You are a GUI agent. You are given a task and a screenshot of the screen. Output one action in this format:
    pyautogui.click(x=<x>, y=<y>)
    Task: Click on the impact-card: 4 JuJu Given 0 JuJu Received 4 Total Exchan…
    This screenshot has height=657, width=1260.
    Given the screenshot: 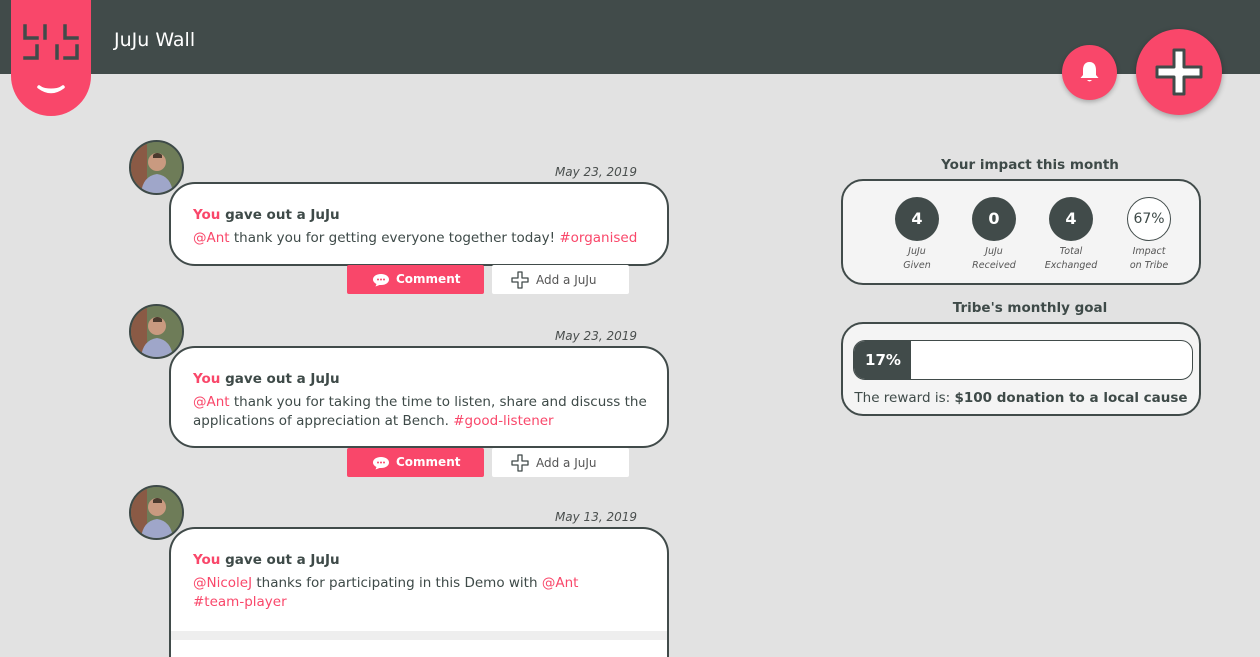 What is the action you would take?
    pyautogui.click(x=1021, y=232)
    